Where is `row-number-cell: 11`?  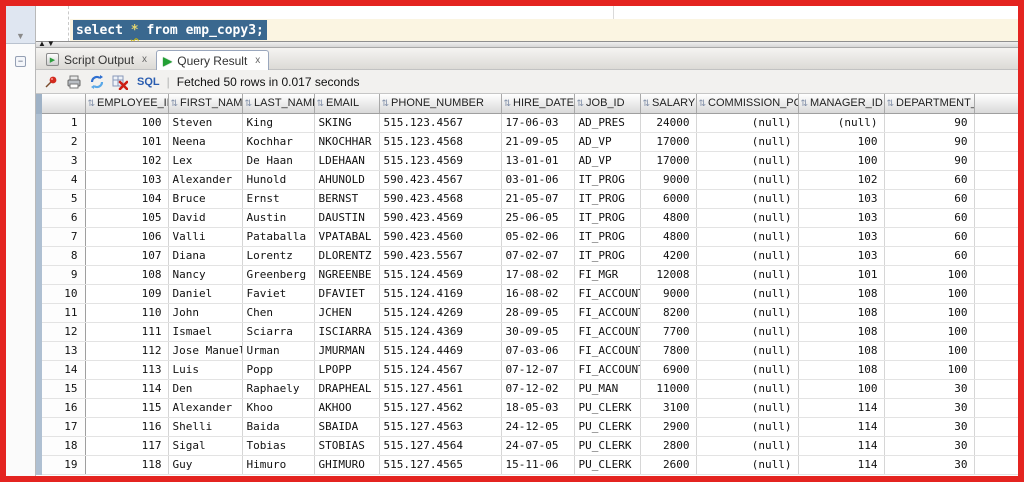 row-number-cell: 11 is located at coordinates (61, 313).